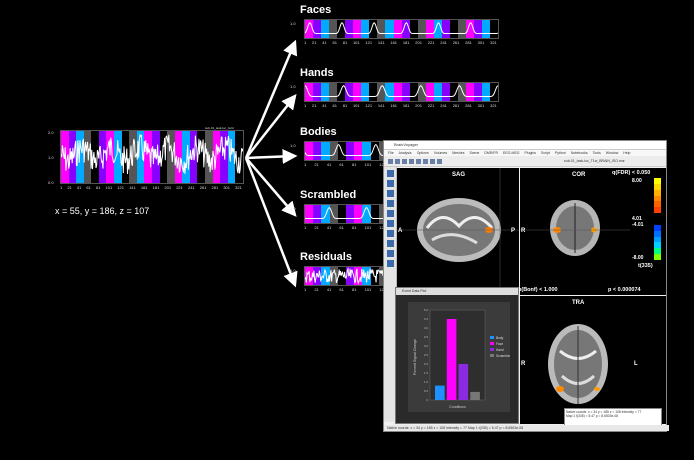 This screenshot has height=460, width=694. What do you see at coordinates (493, 42) in the screenshot?
I see `x-tick: 321` at bounding box center [493, 42].